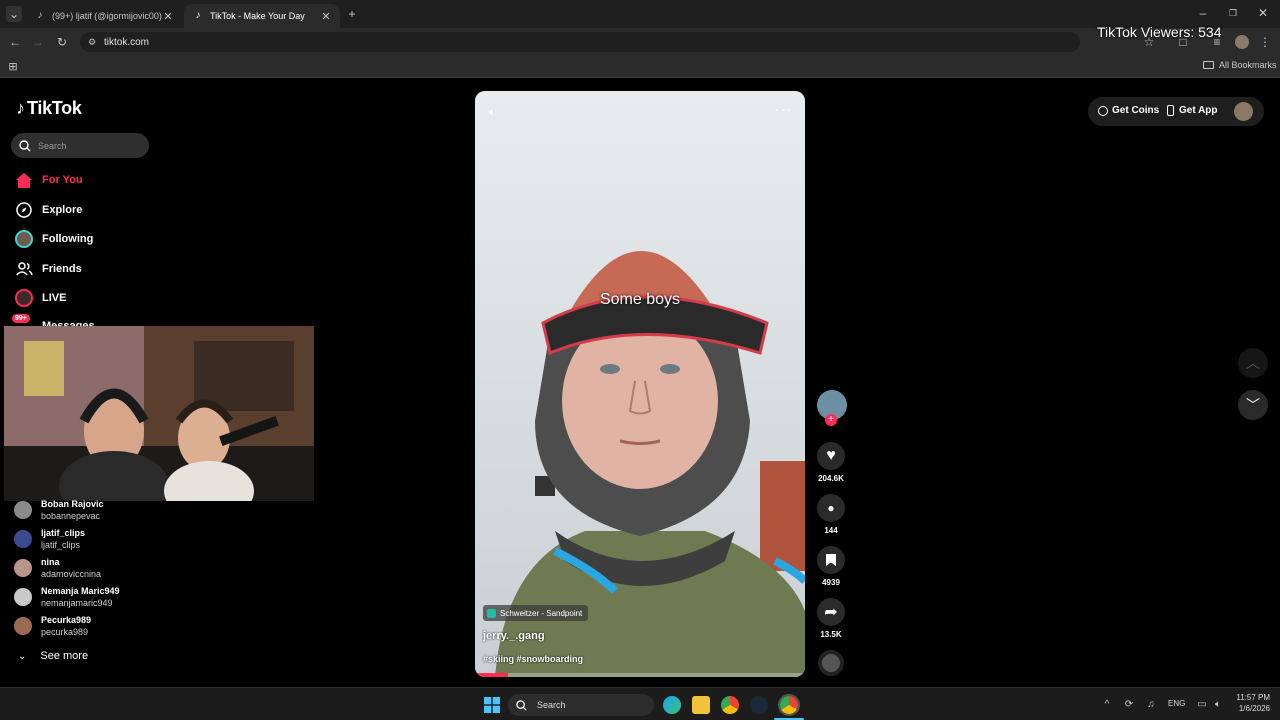  I want to click on location-label: Schweitzer - Sandpoint, so click(541, 613).